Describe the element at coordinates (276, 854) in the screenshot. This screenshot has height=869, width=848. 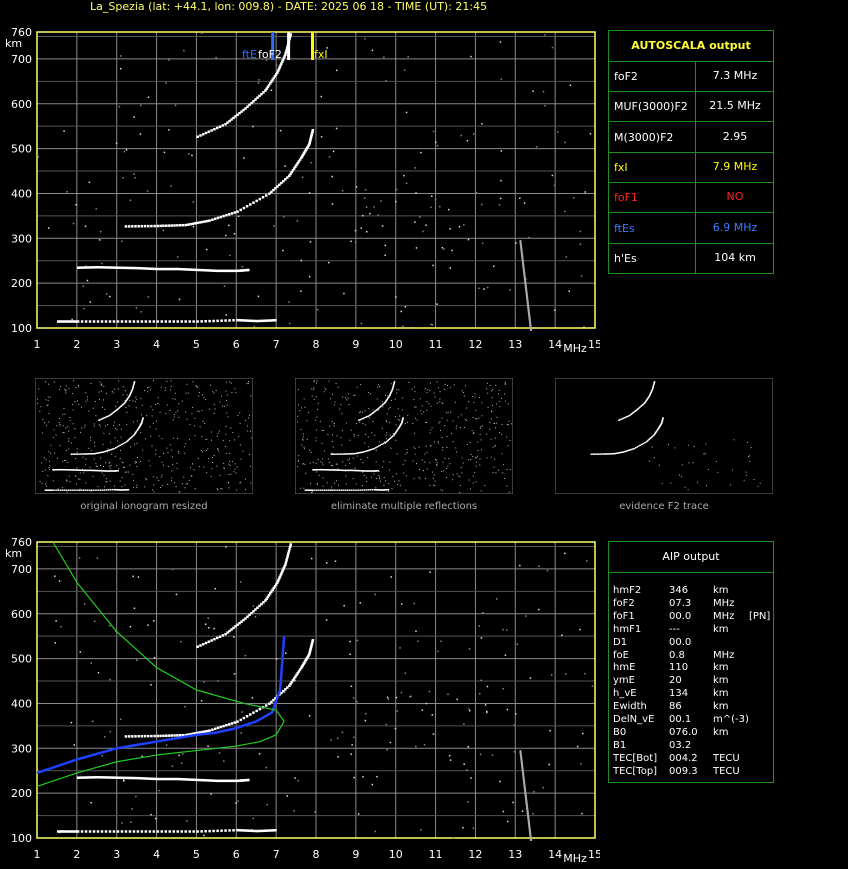
I see `x-tick-label: 7` at that location.